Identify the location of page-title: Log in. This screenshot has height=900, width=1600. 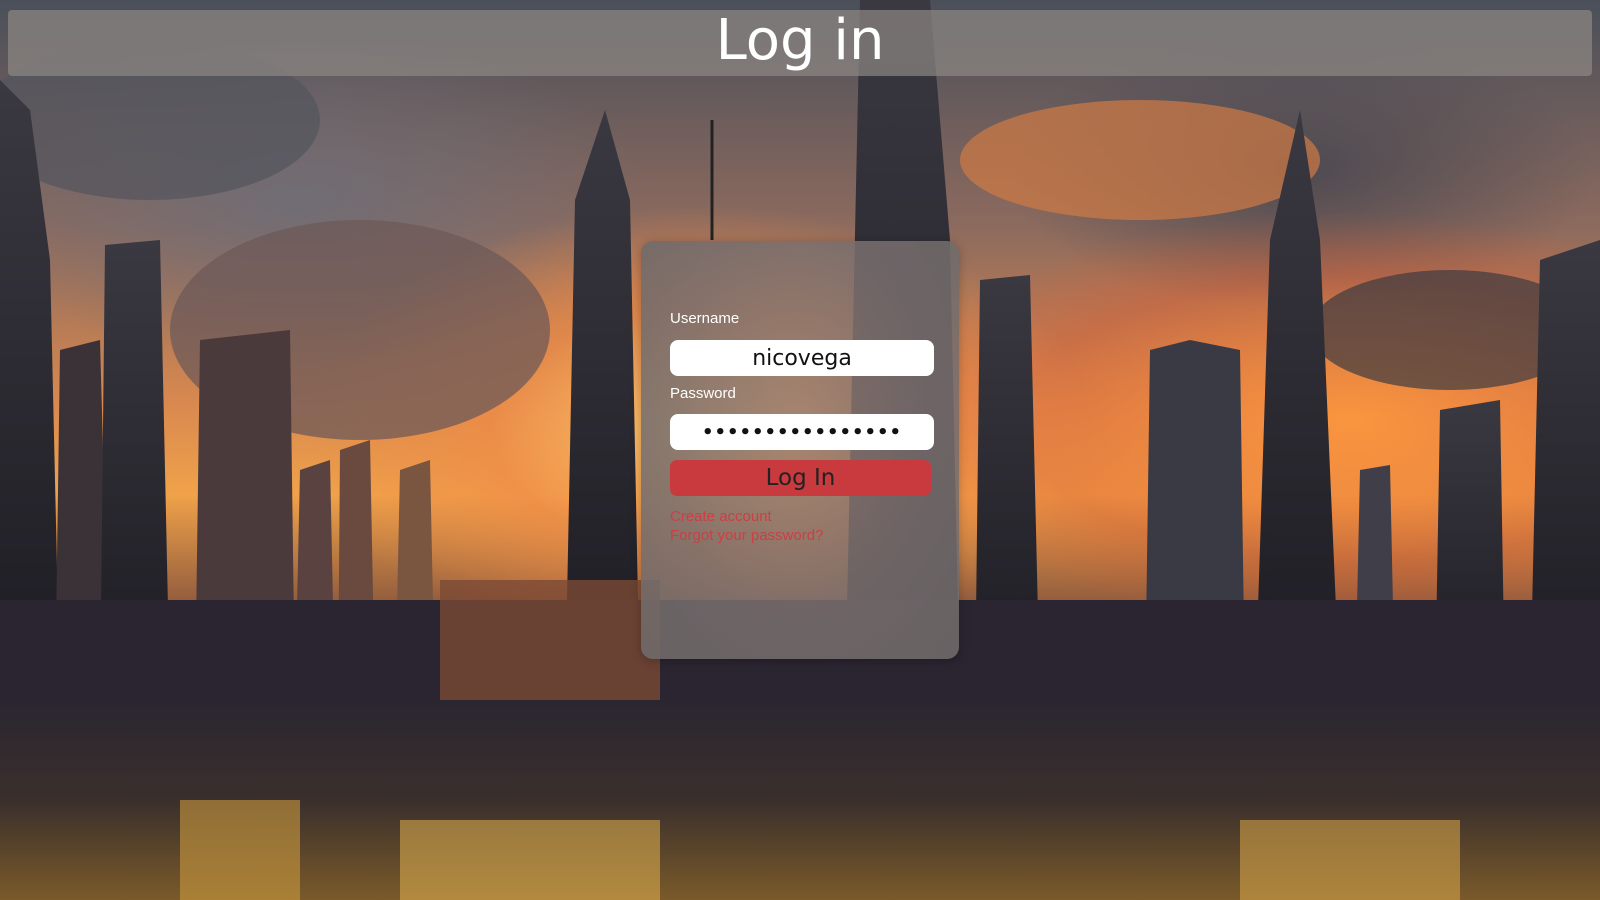
(800, 40).